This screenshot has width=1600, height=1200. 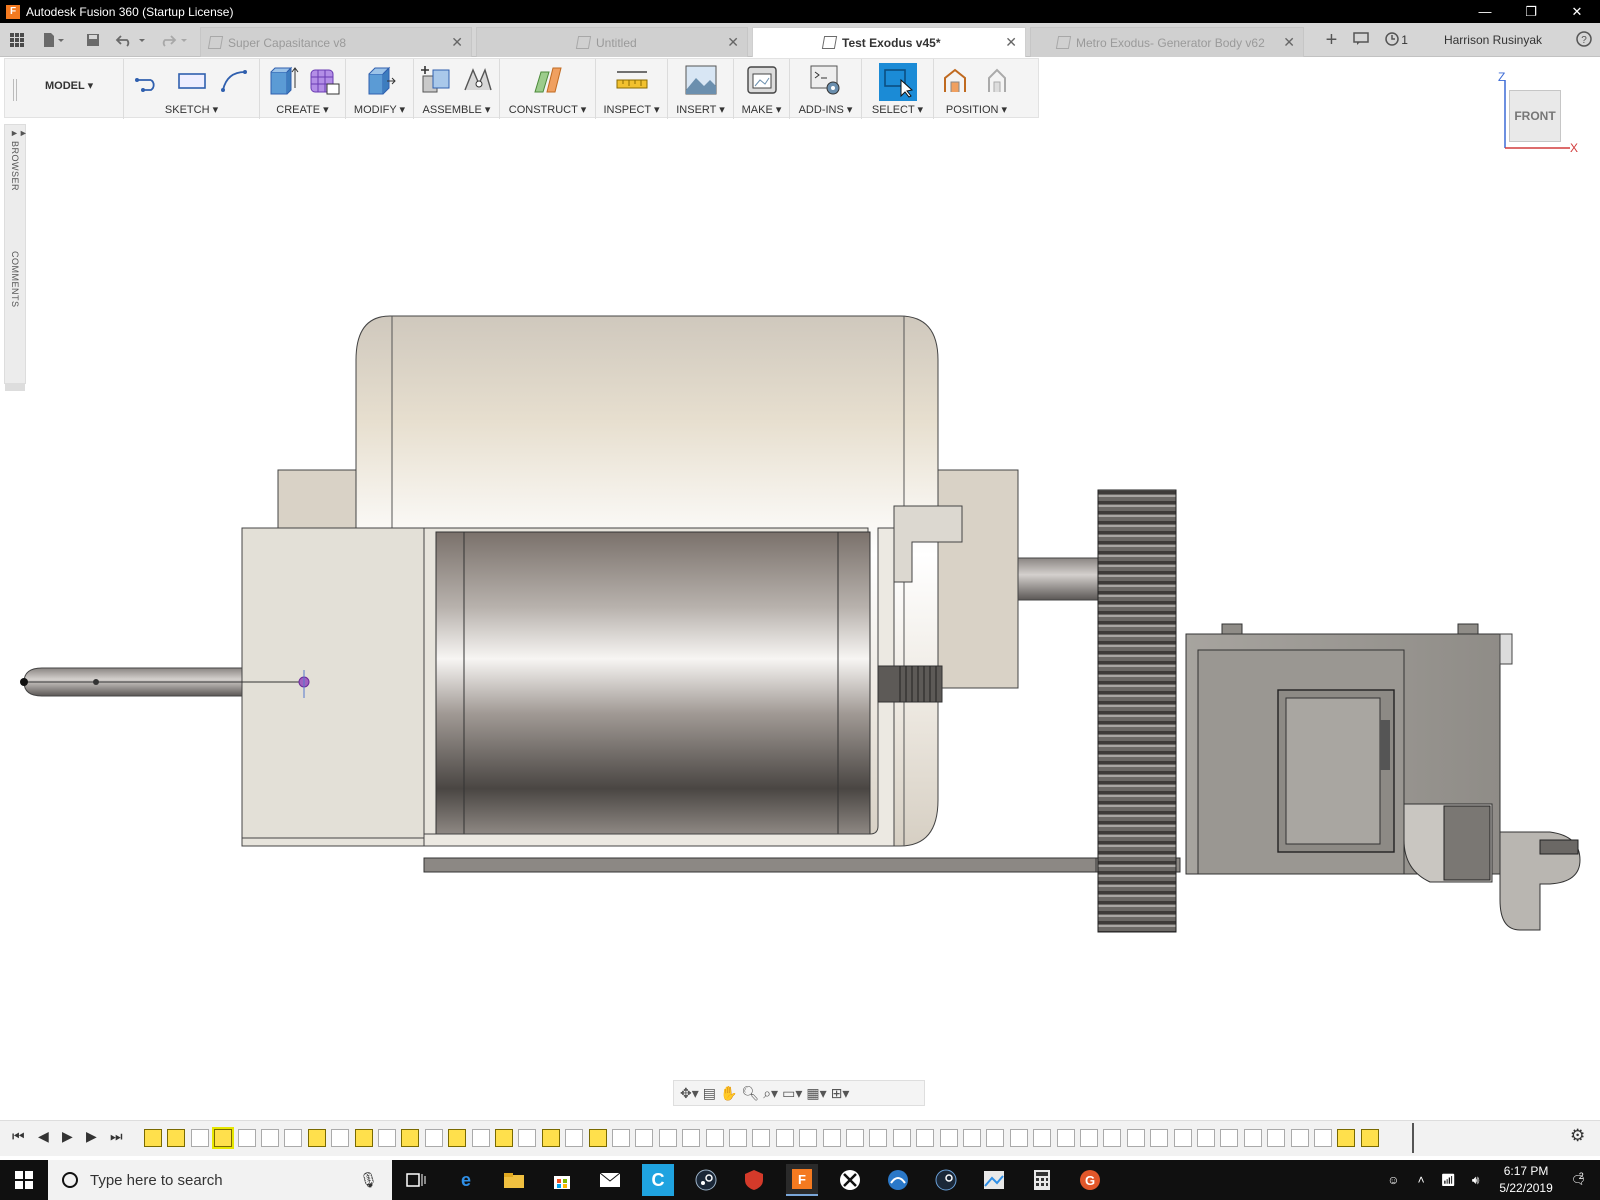 What do you see at coordinates (1485, 11) in the screenshot?
I see `minimize-button: —` at bounding box center [1485, 11].